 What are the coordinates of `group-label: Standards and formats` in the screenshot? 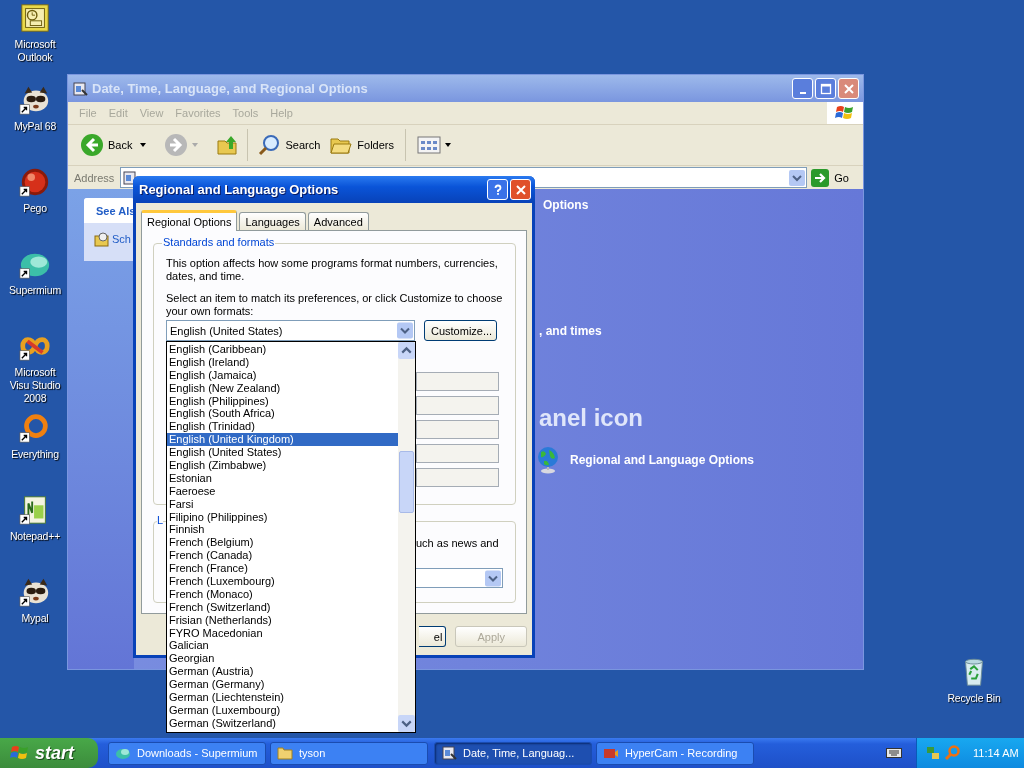 It's located at (219, 242).